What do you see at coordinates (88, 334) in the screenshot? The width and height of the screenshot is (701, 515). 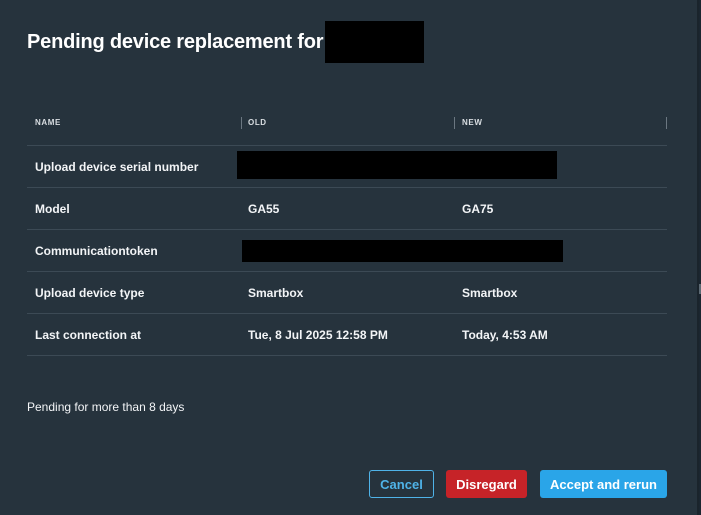 I see `row-label: Last connection at` at bounding box center [88, 334].